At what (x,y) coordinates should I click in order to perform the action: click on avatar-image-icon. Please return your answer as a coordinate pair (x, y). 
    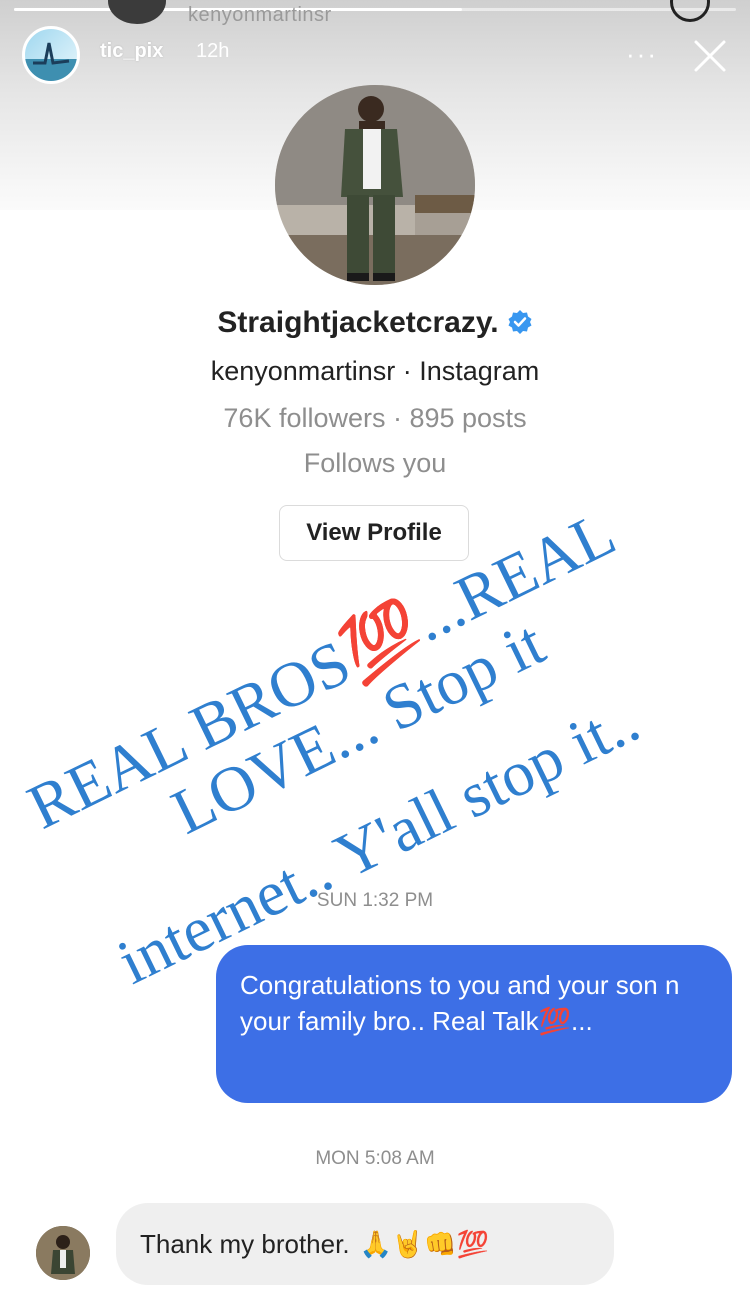
    Looking at the image, I should click on (51, 61).